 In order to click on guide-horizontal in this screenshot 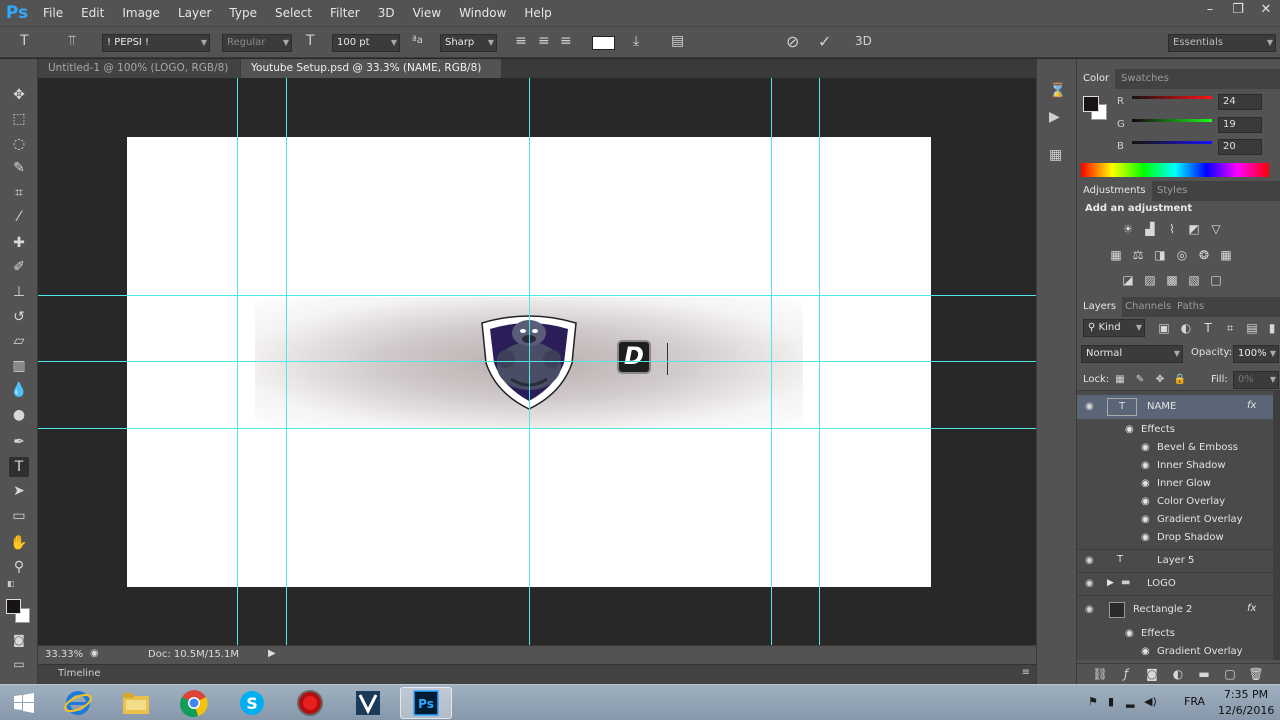, I will do `click(537, 428)`.